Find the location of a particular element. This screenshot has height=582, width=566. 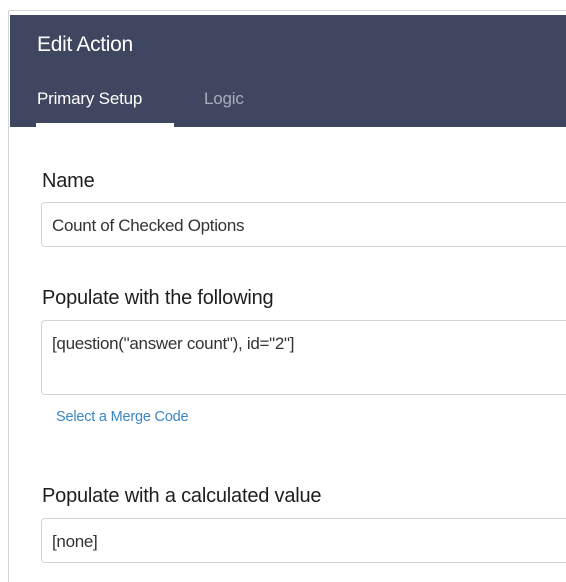

populate-following-label: Populate with the following is located at coordinates (158, 298).